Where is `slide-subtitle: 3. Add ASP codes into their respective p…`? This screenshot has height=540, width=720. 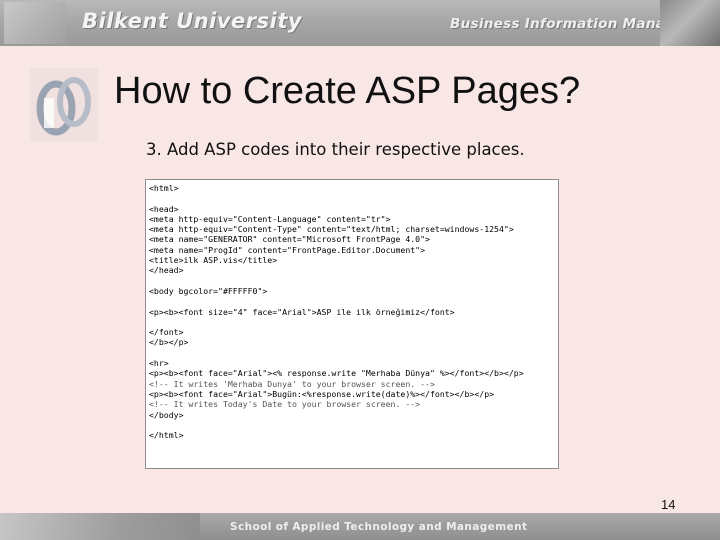
slide-subtitle: 3. Add ASP codes into their respective p… is located at coordinates (335, 149).